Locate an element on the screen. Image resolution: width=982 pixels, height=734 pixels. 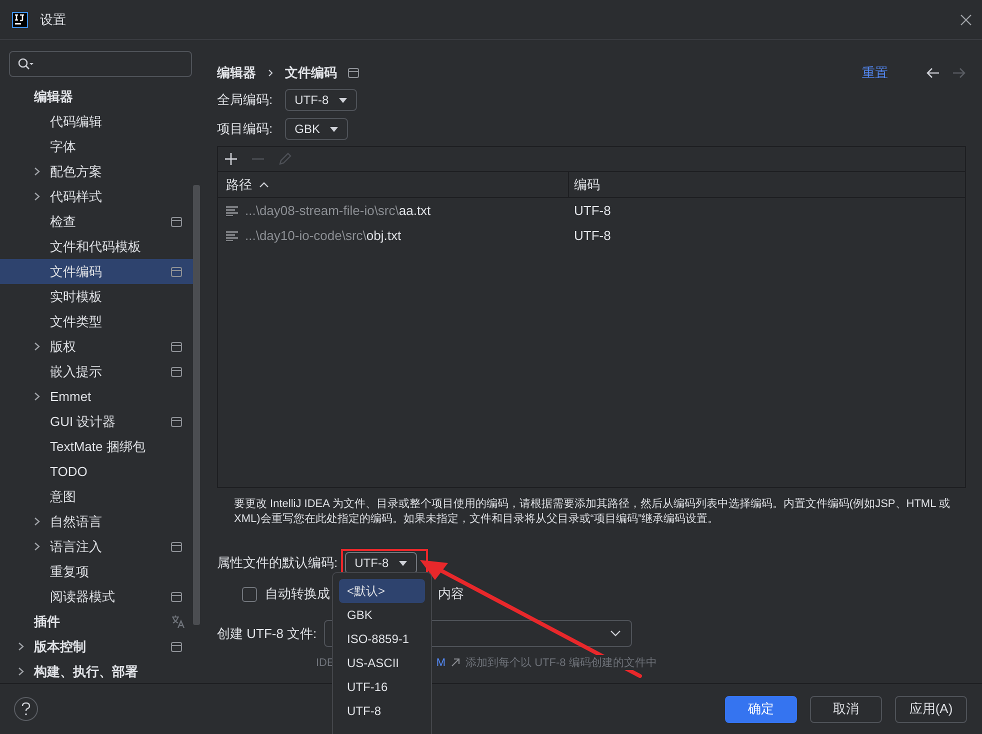
sidebar-item: 重复项 is located at coordinates (96, 571).